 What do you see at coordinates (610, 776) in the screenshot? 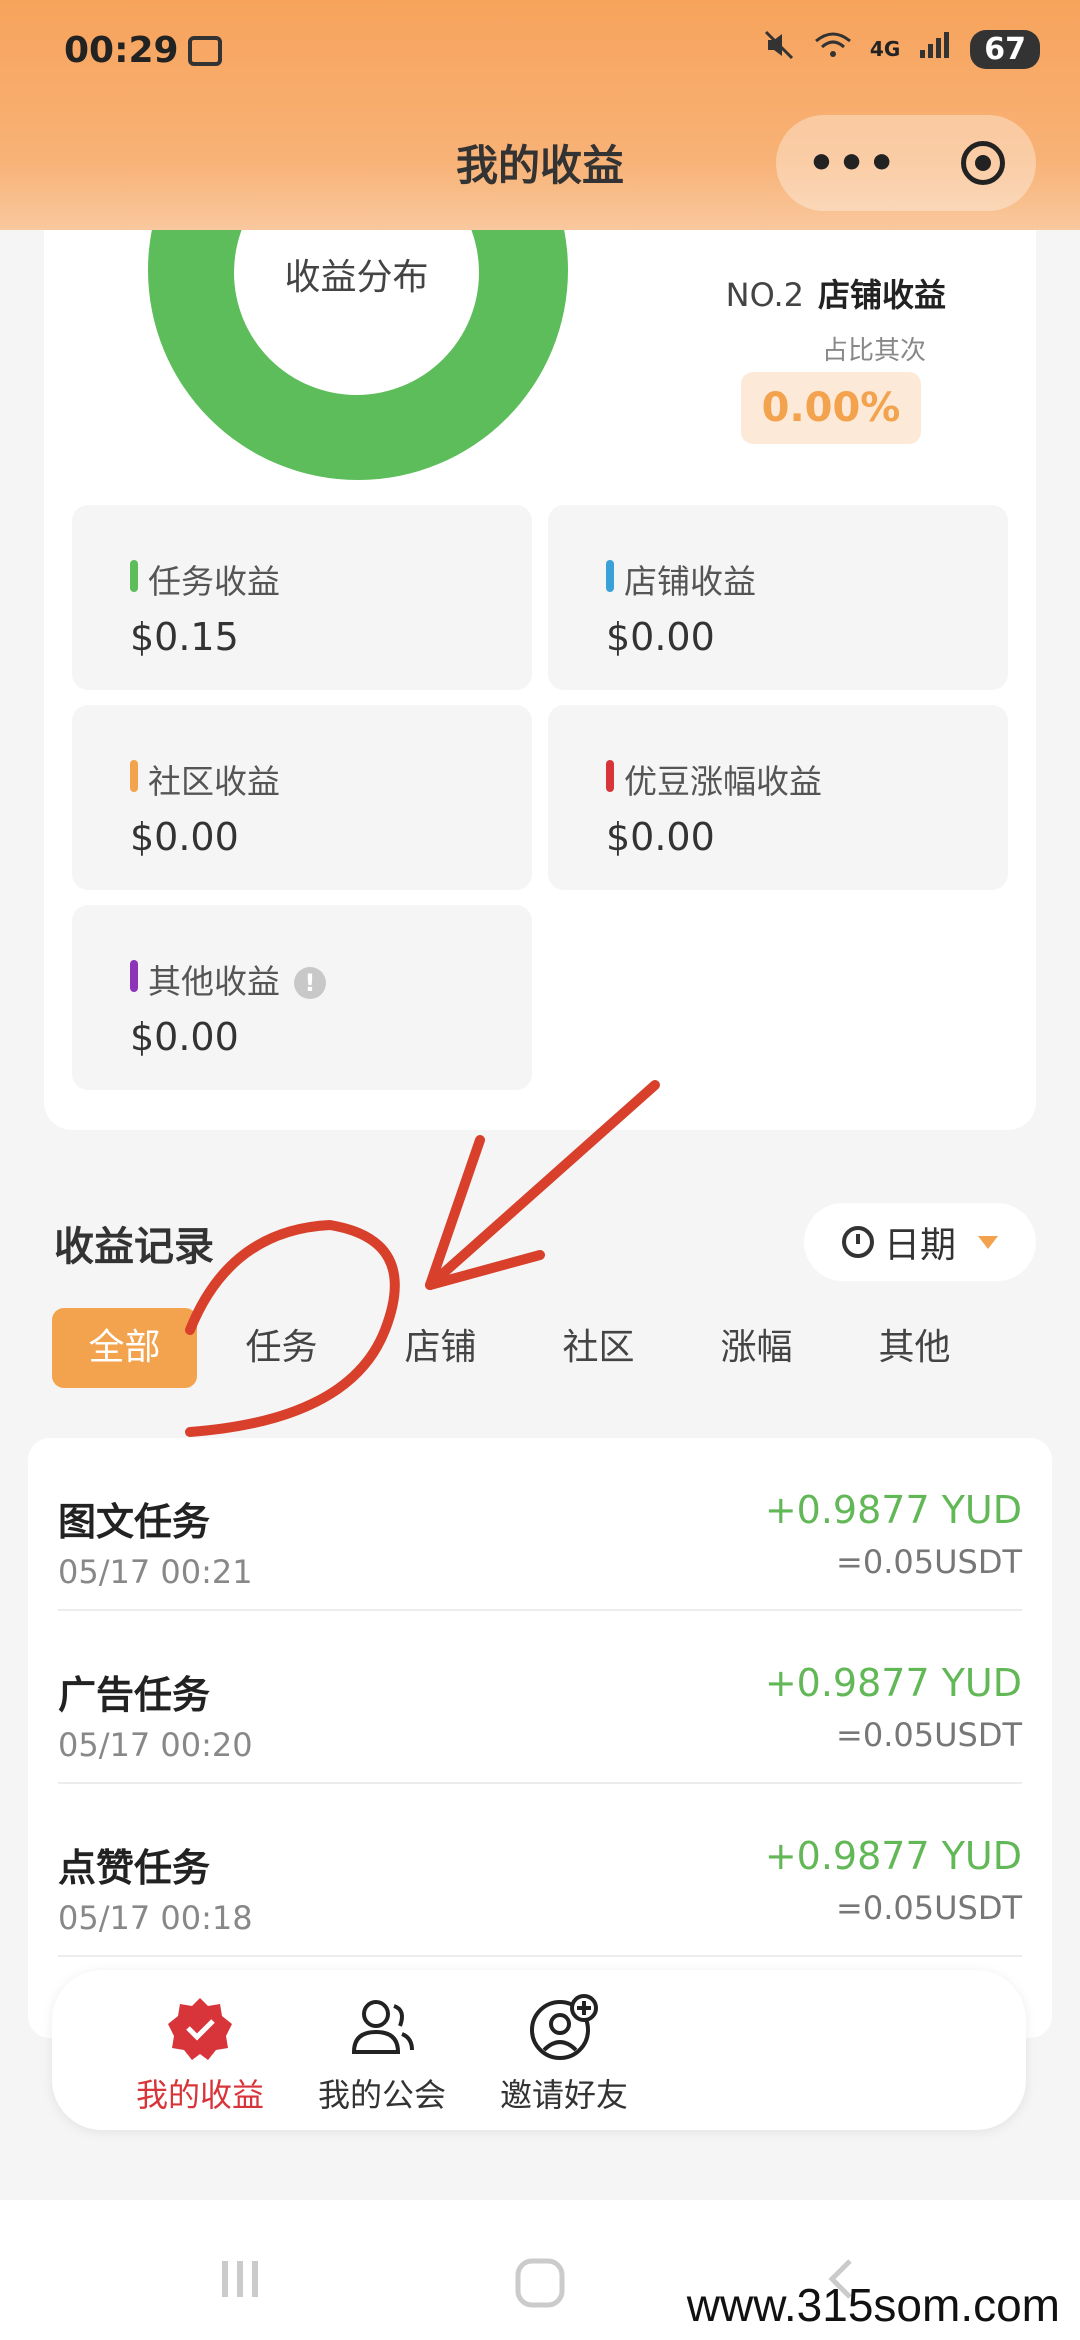
I see `bean-color-bar` at bounding box center [610, 776].